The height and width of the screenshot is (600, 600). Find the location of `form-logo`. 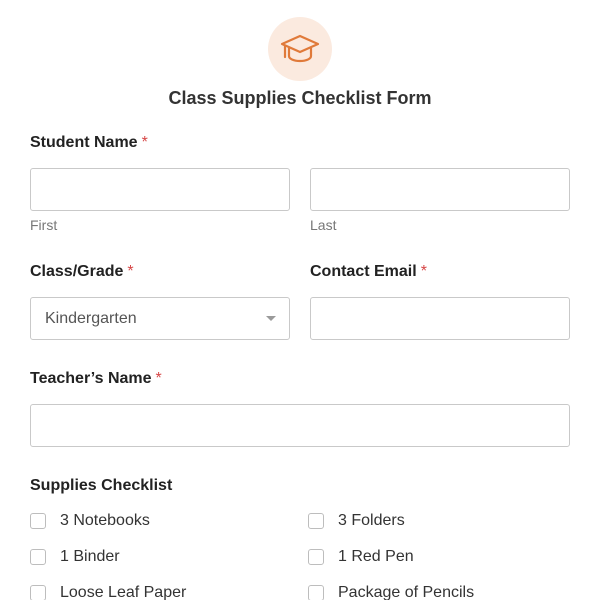

form-logo is located at coordinates (300, 49).